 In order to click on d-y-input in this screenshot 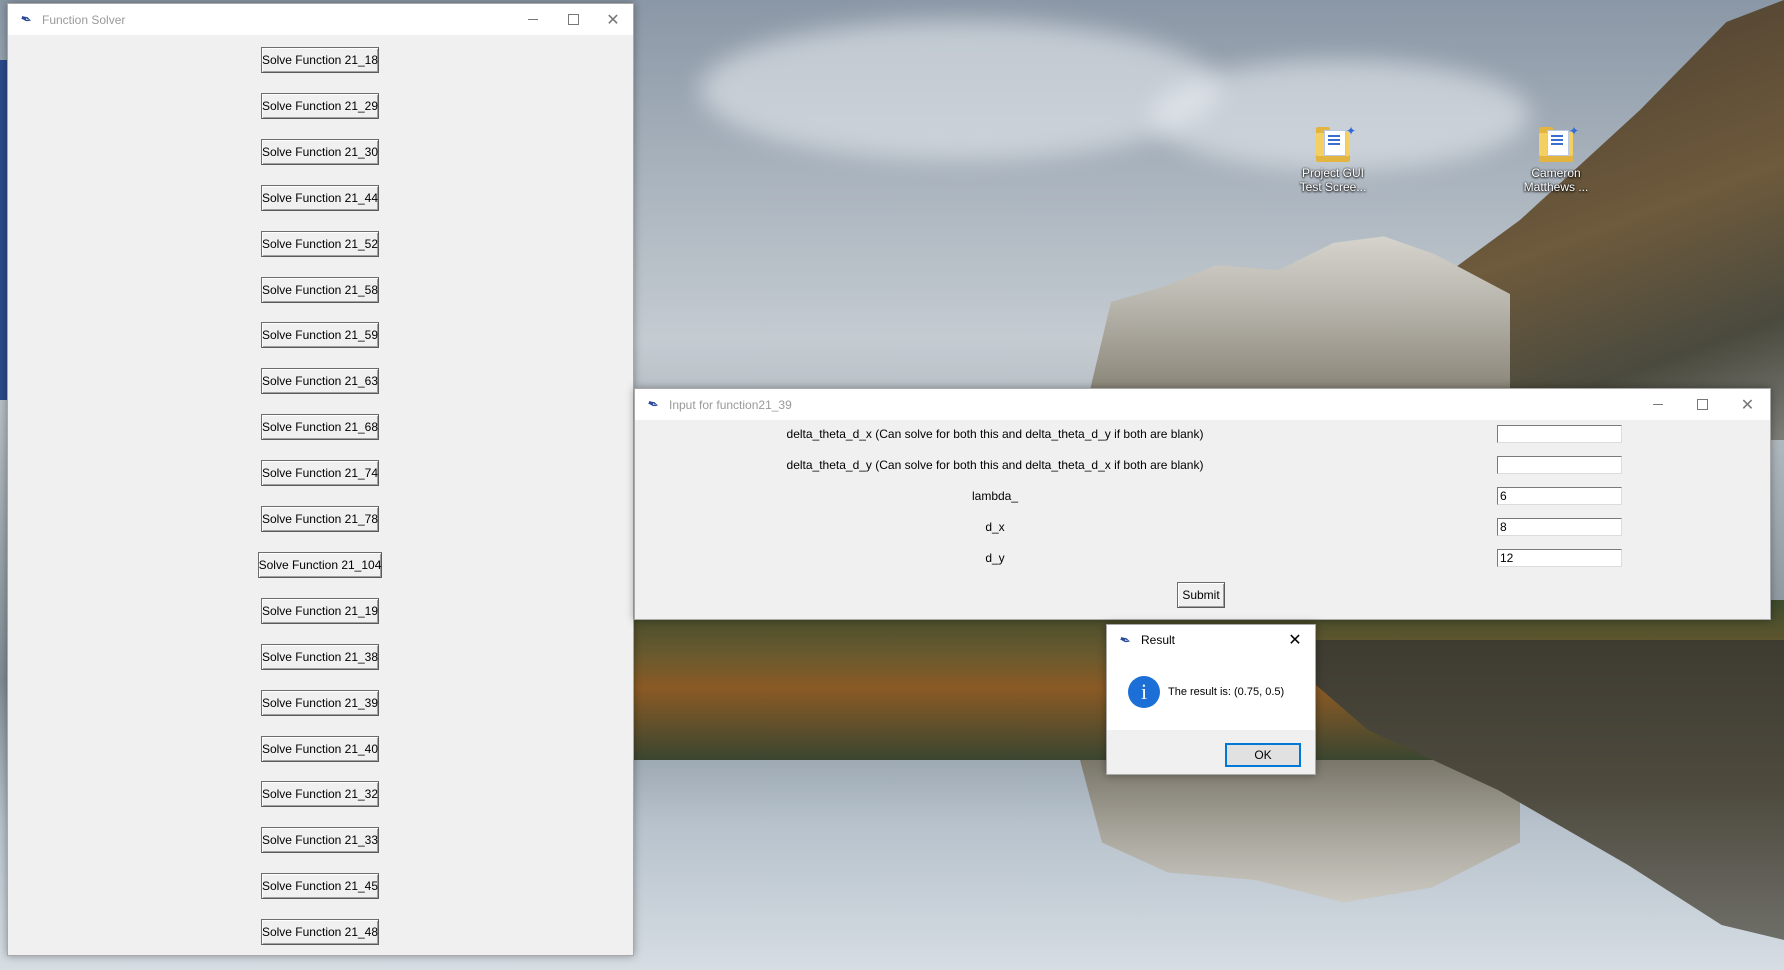, I will do `click(1559, 558)`.